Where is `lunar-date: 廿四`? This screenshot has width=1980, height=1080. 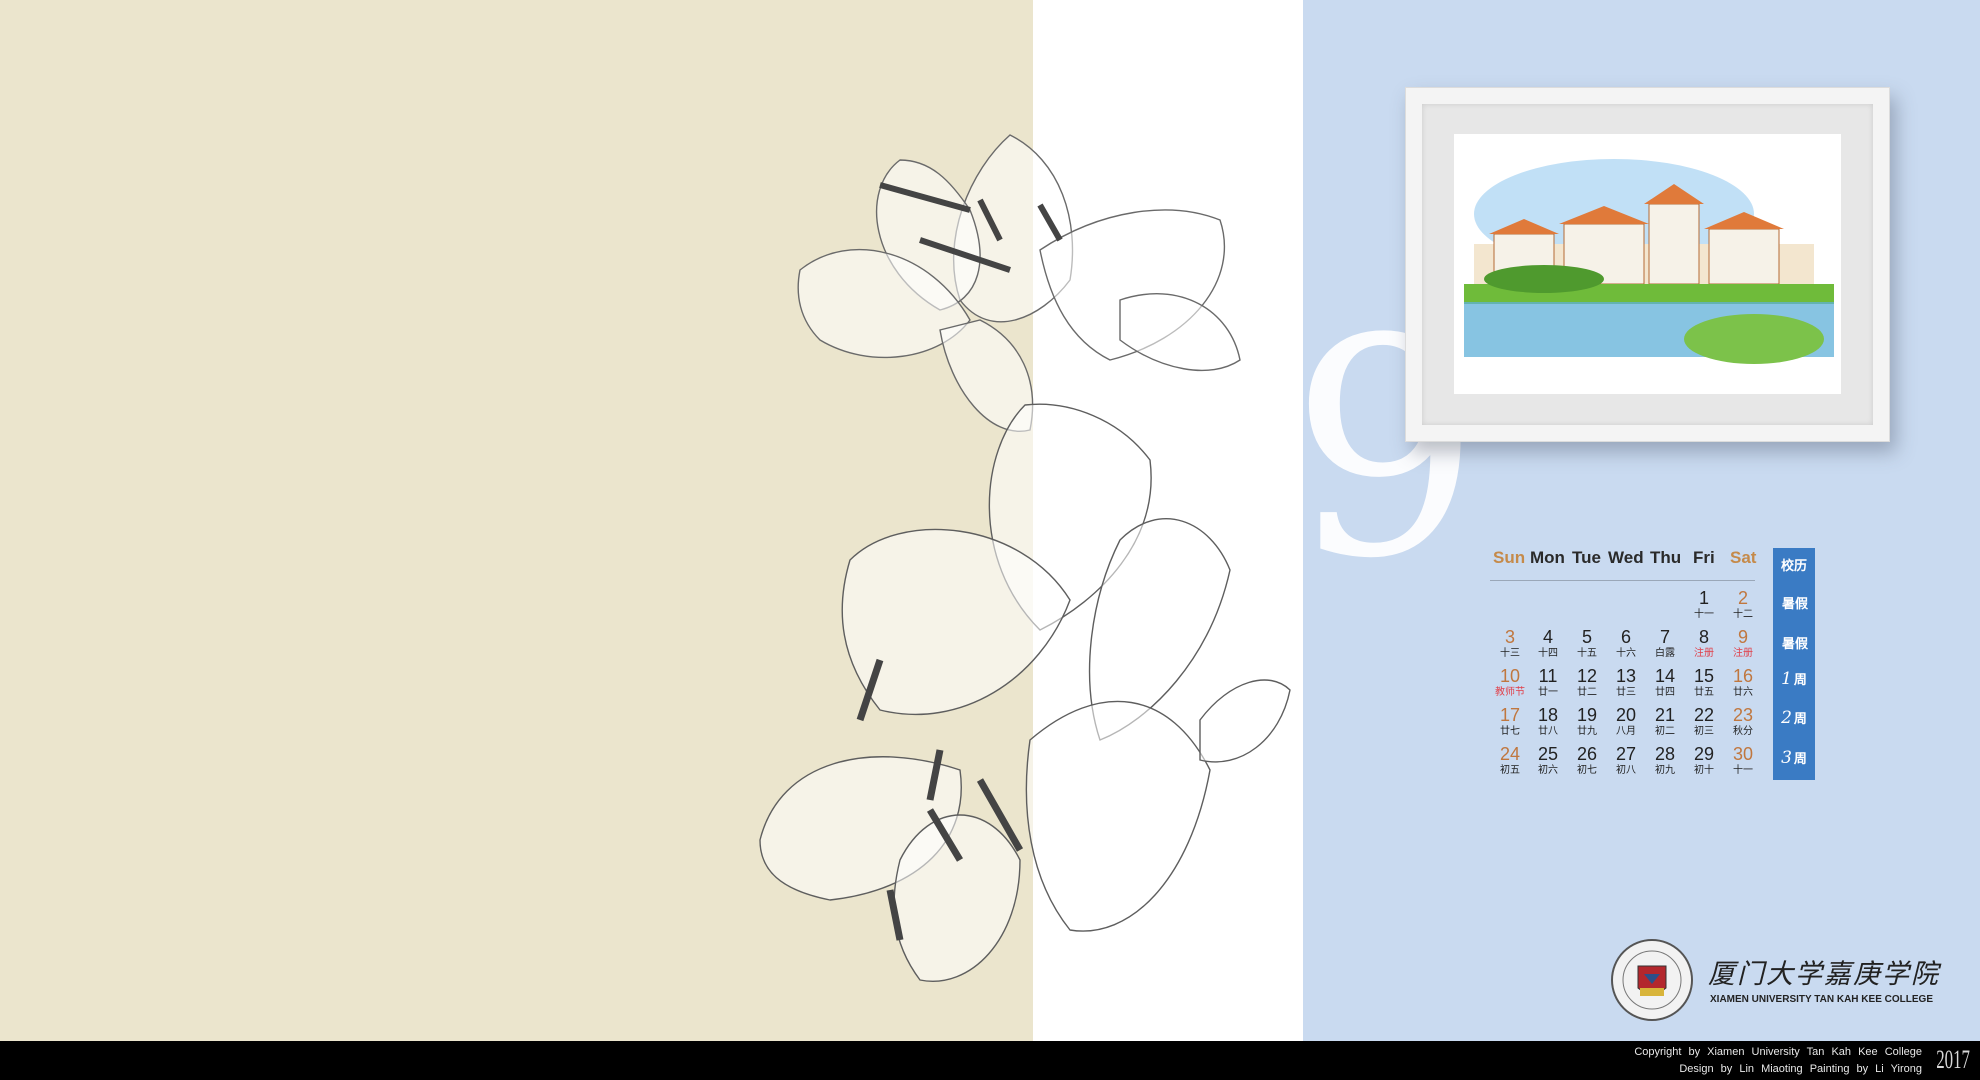 lunar-date: 廿四 is located at coordinates (1665, 692).